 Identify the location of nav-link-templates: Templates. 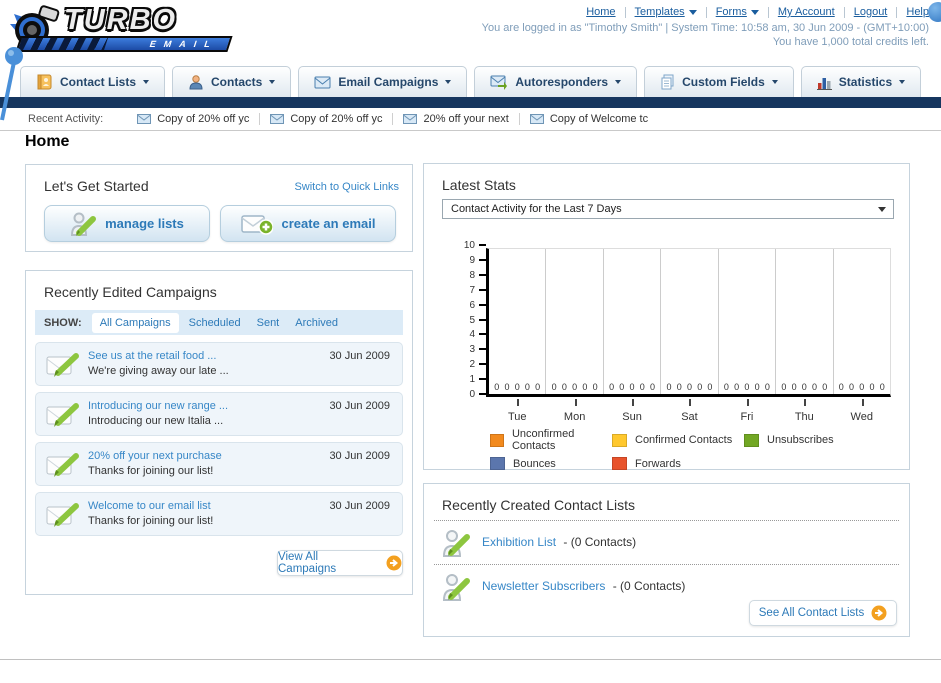
(666, 12).